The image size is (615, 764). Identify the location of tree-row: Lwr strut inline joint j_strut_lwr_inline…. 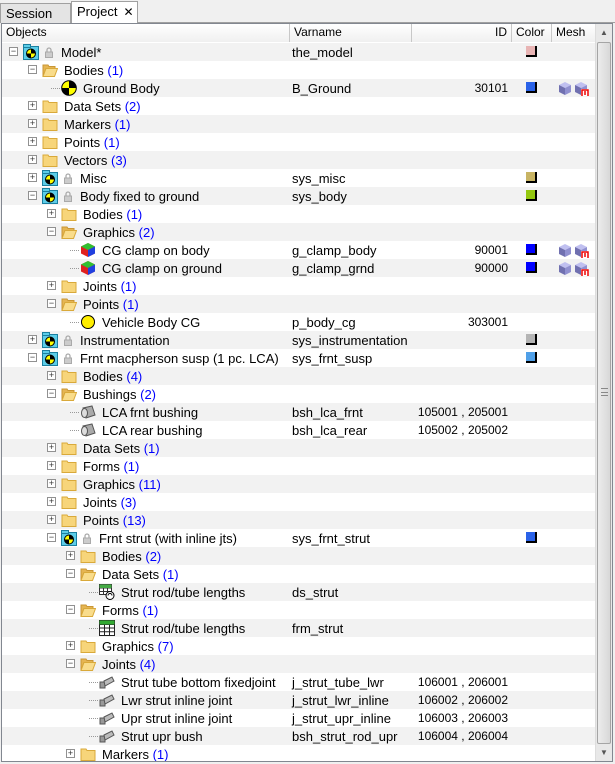
(299, 700).